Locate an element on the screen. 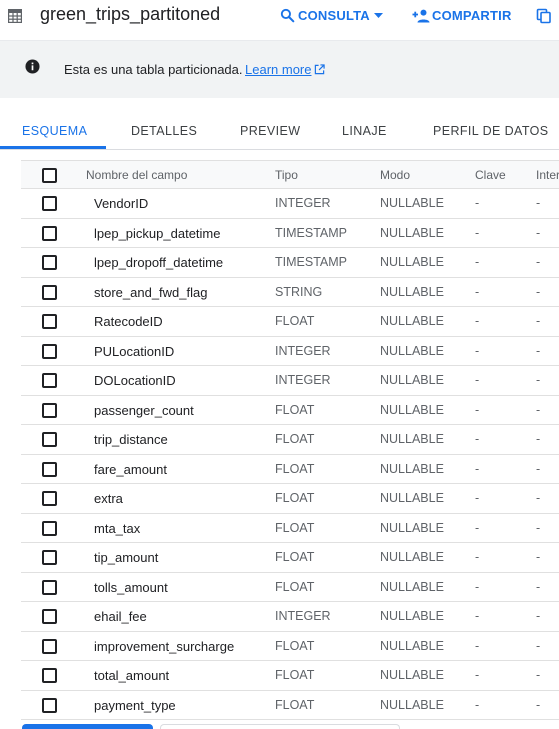 This screenshot has width=559, height=729. field-name: ehail_fee is located at coordinates (120, 617).